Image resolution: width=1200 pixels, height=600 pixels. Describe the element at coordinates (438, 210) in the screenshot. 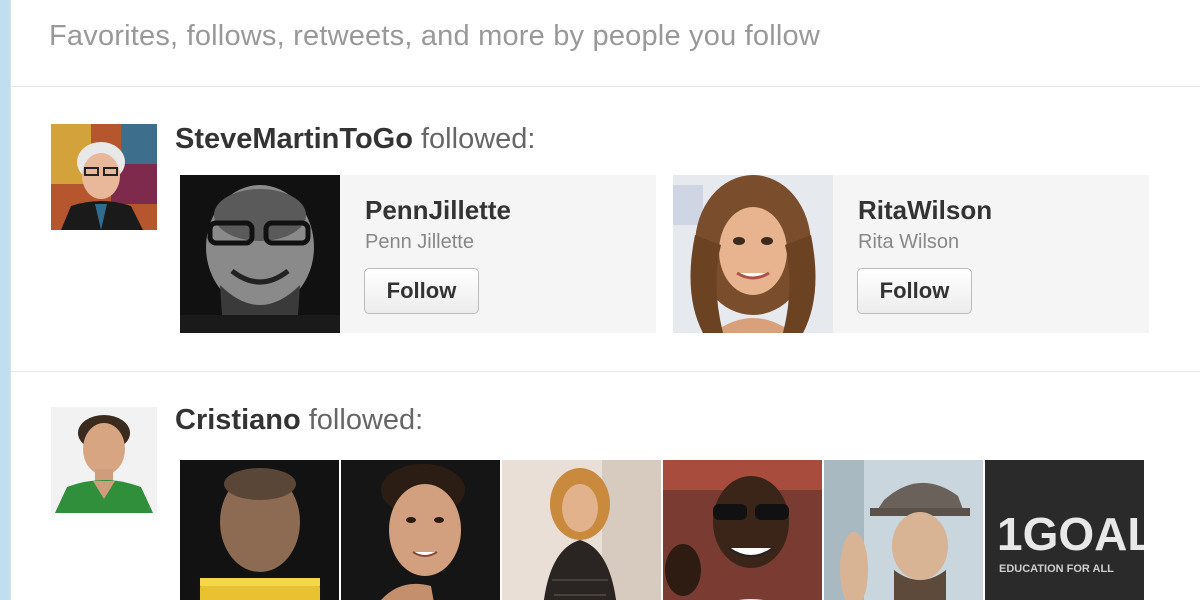

I see `user-display-name: PennJillette` at that location.